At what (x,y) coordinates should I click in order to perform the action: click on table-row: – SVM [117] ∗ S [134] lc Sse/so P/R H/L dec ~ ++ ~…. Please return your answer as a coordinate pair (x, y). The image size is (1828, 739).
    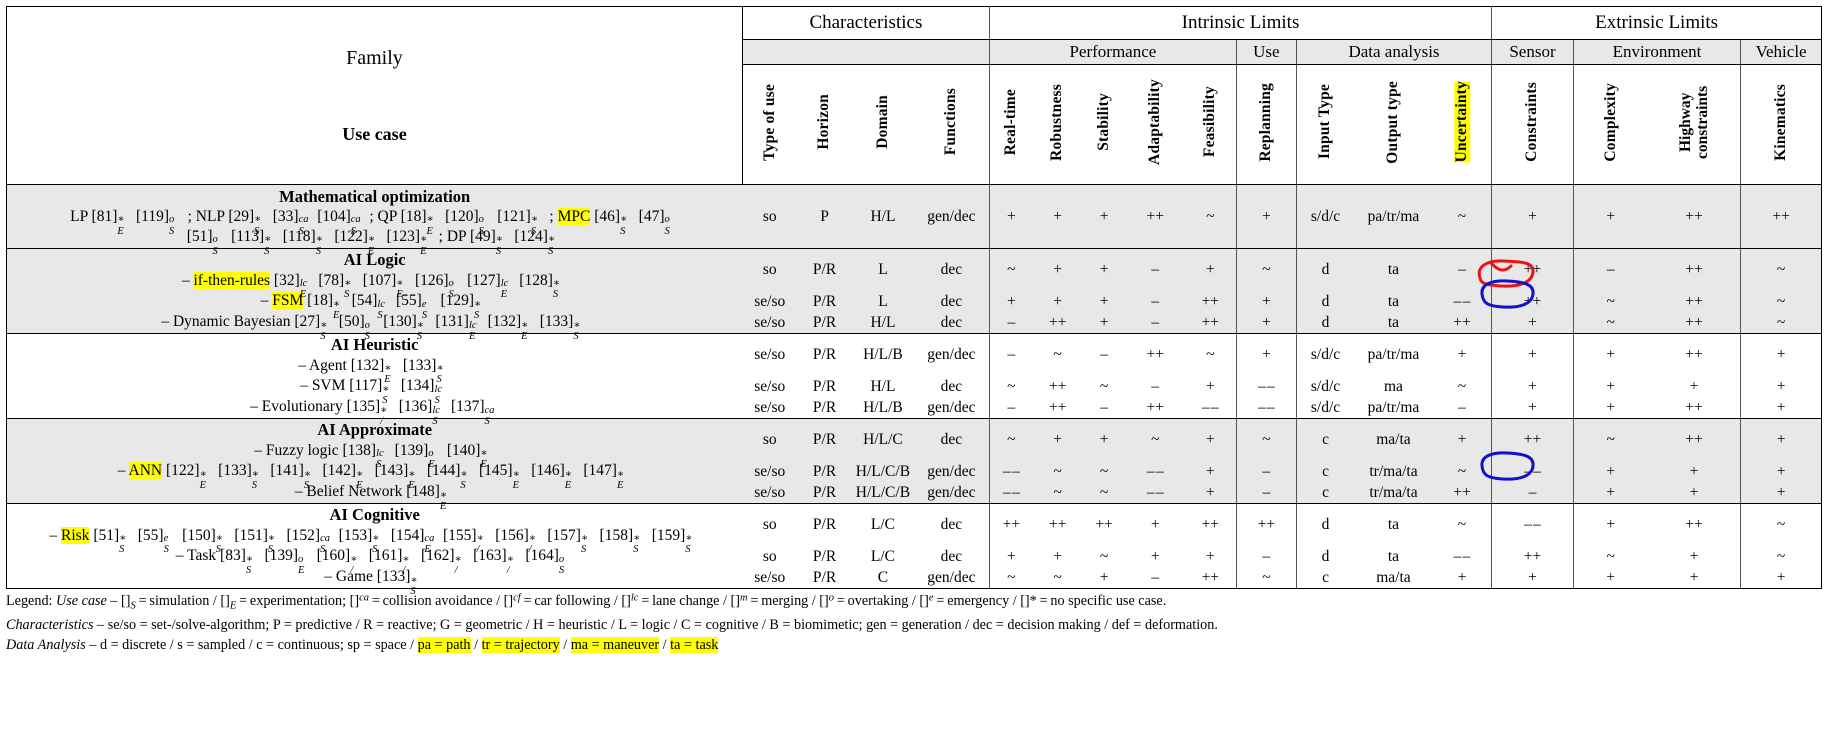
    Looking at the image, I should click on (914, 391).